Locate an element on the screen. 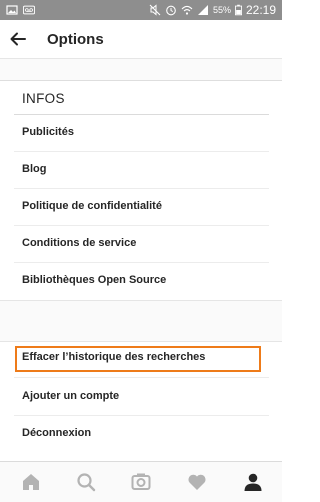  menu-item-publicites: Publicités is located at coordinates (141, 133).